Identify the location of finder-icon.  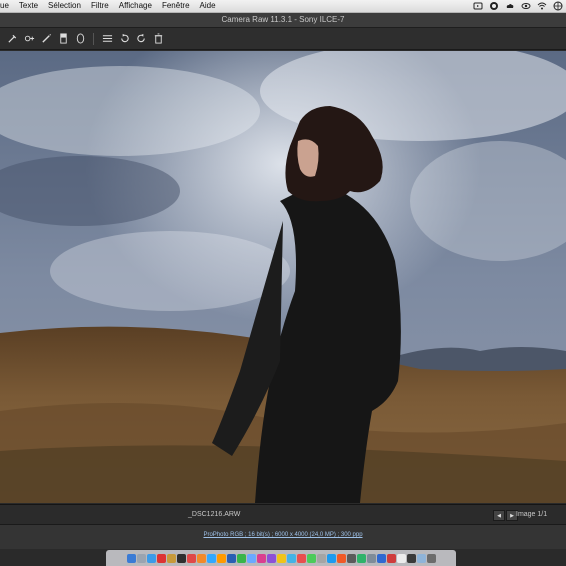
(131, 558).